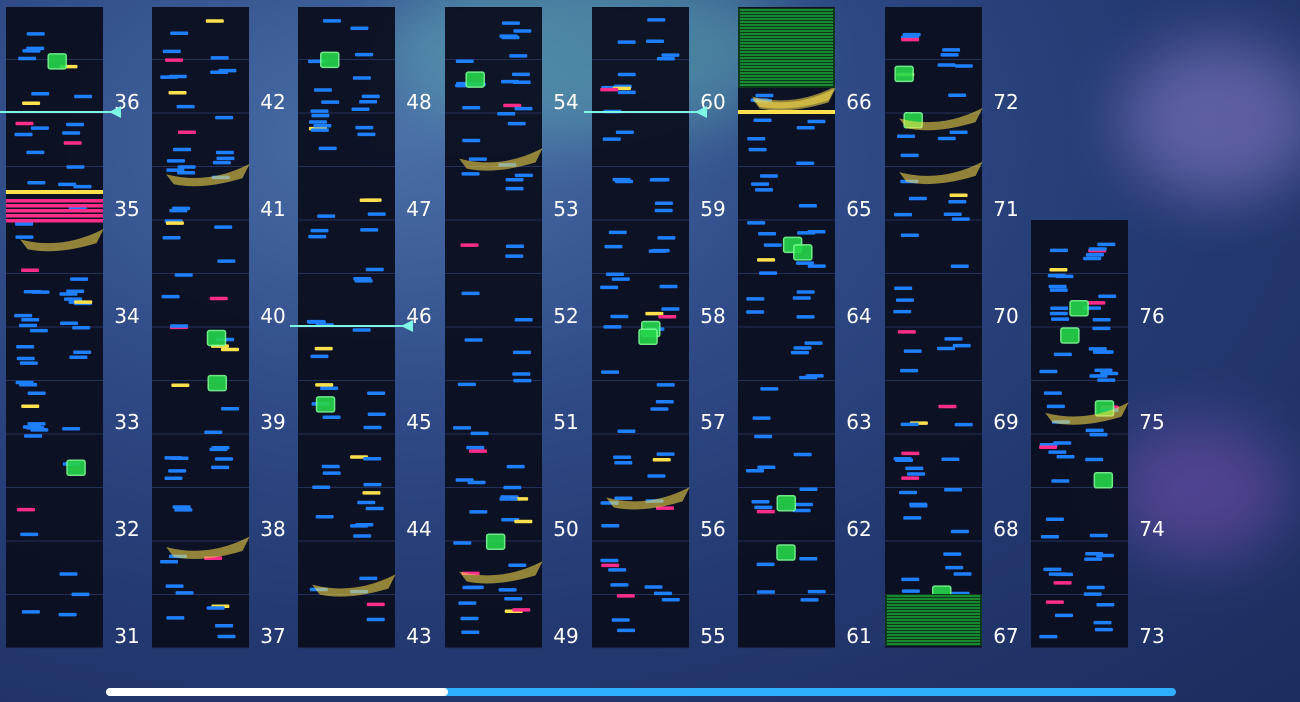 Image resolution: width=1300 pixels, height=702 pixels. I want to click on measure-number: 73, so click(1151, 636).